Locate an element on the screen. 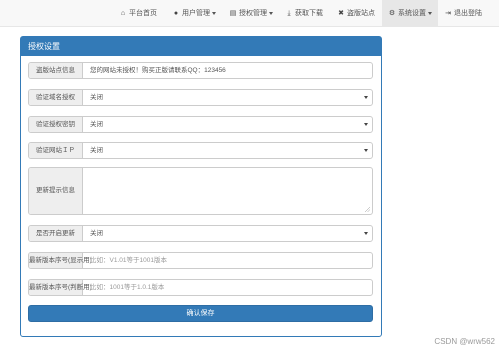 The image size is (499, 349). domain-auth-group: 验证域名授权 关闭 is located at coordinates (200, 97).